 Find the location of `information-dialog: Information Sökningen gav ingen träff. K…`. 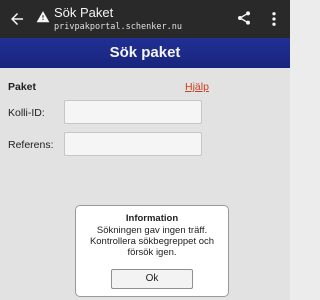

information-dialog: Information Sökningen gav ingen träff. K… is located at coordinates (152, 251).